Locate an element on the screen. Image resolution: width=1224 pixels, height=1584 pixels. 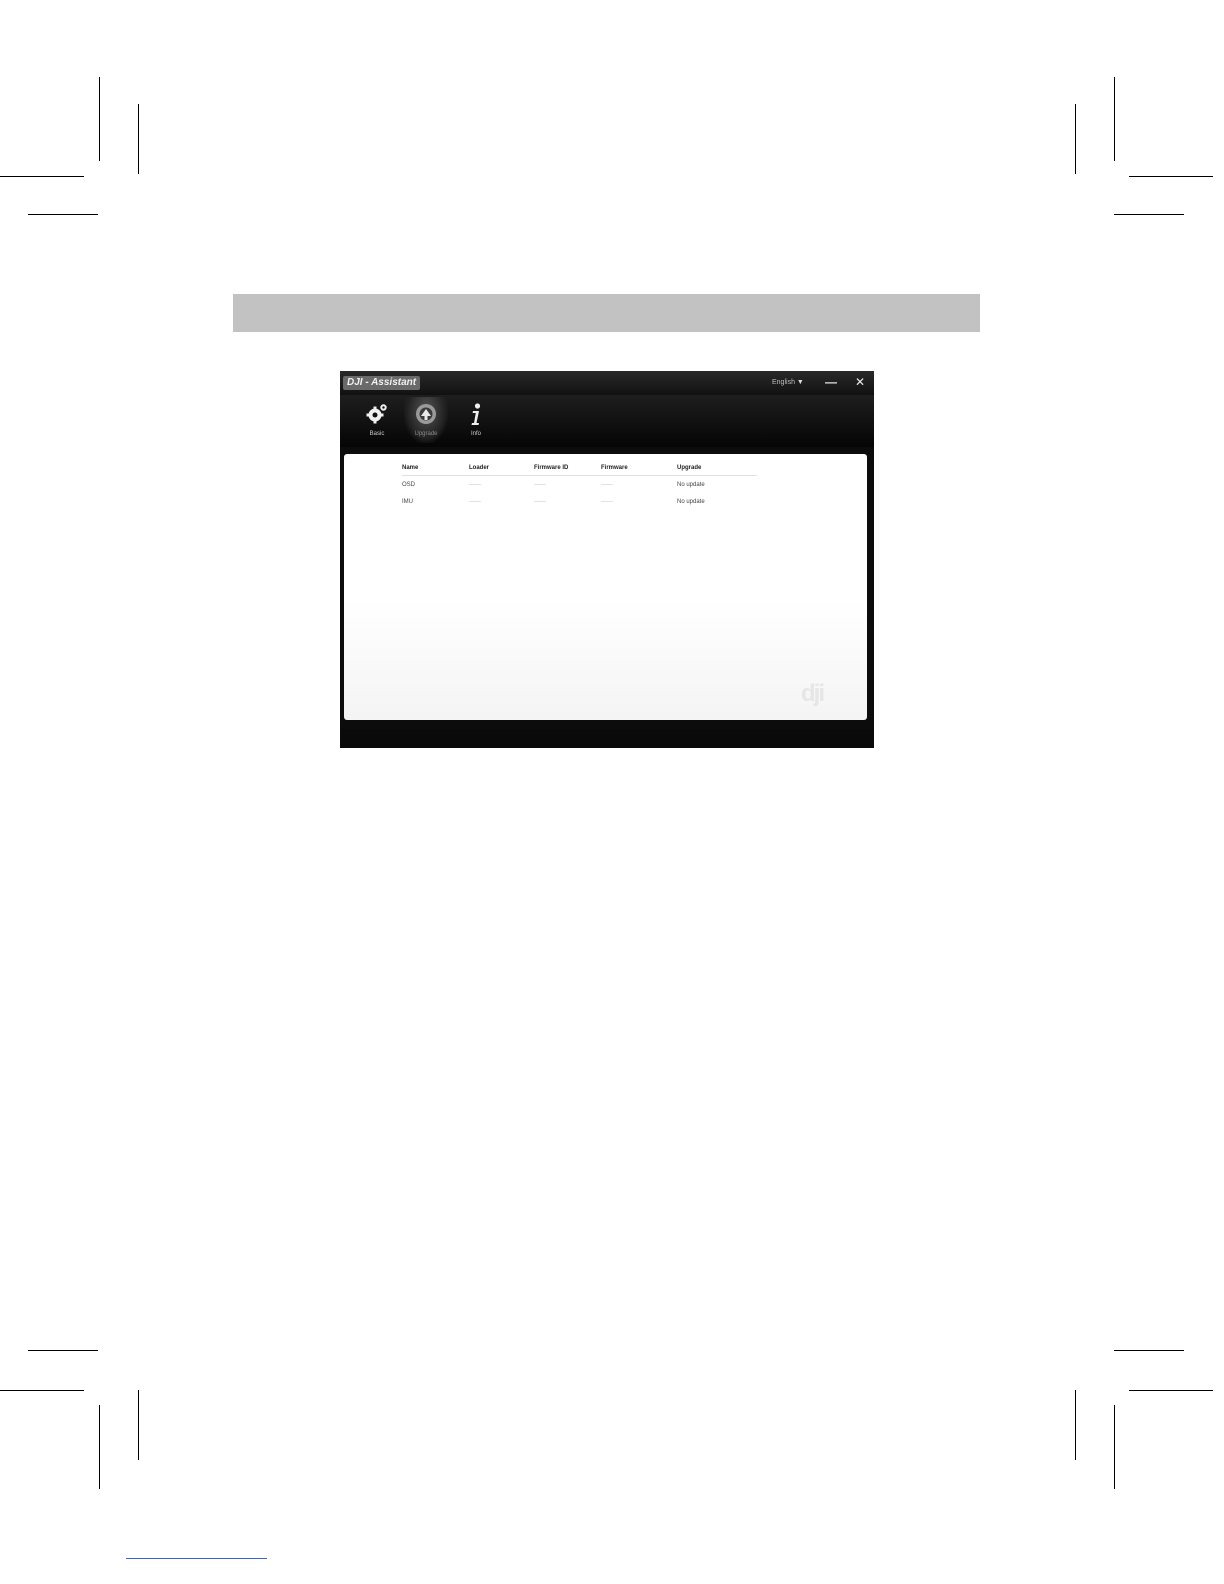
dji-watermark-logo: dji is located at coordinates (813, 693).